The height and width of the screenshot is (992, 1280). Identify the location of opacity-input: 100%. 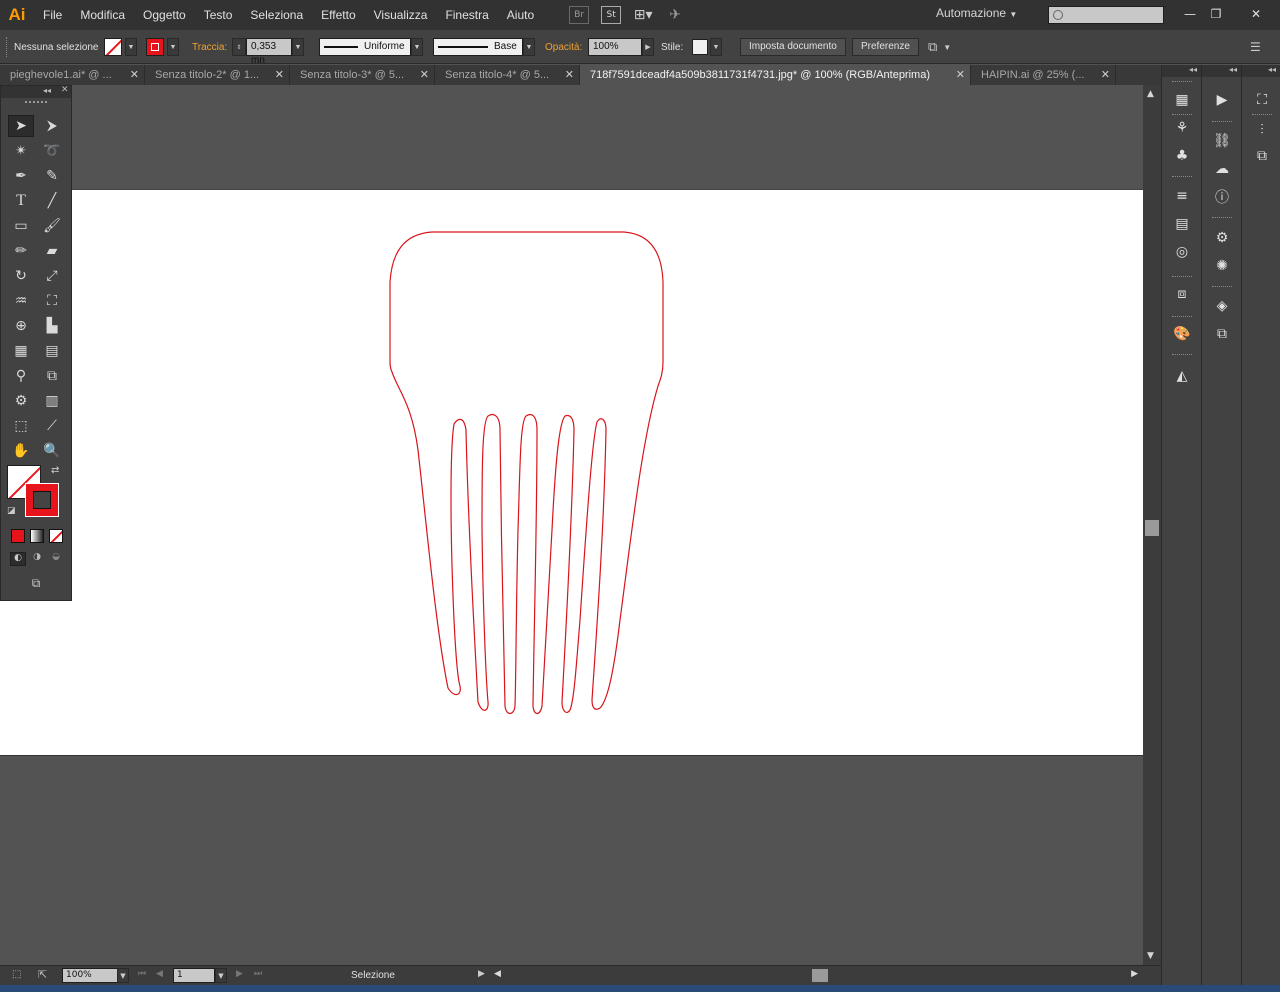
(615, 47).